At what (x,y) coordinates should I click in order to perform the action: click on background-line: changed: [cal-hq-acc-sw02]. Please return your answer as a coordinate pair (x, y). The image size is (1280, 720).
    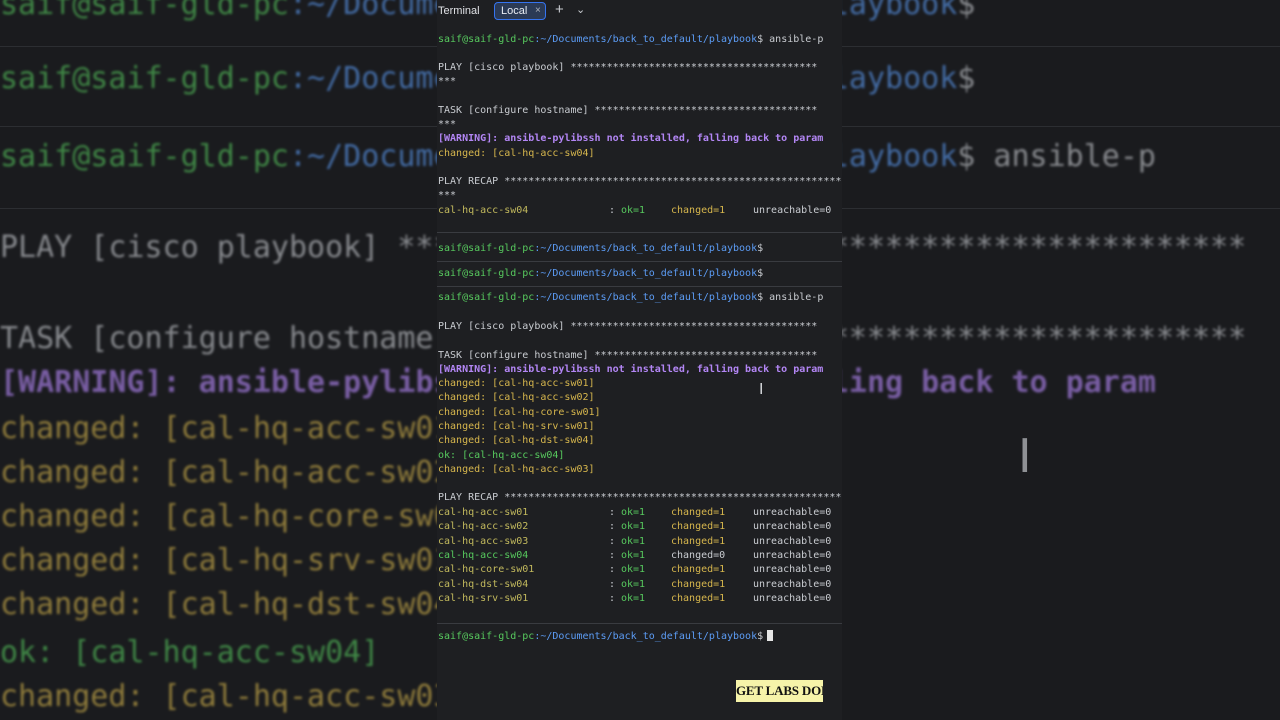
    Looking at the image, I should click on (235, 472).